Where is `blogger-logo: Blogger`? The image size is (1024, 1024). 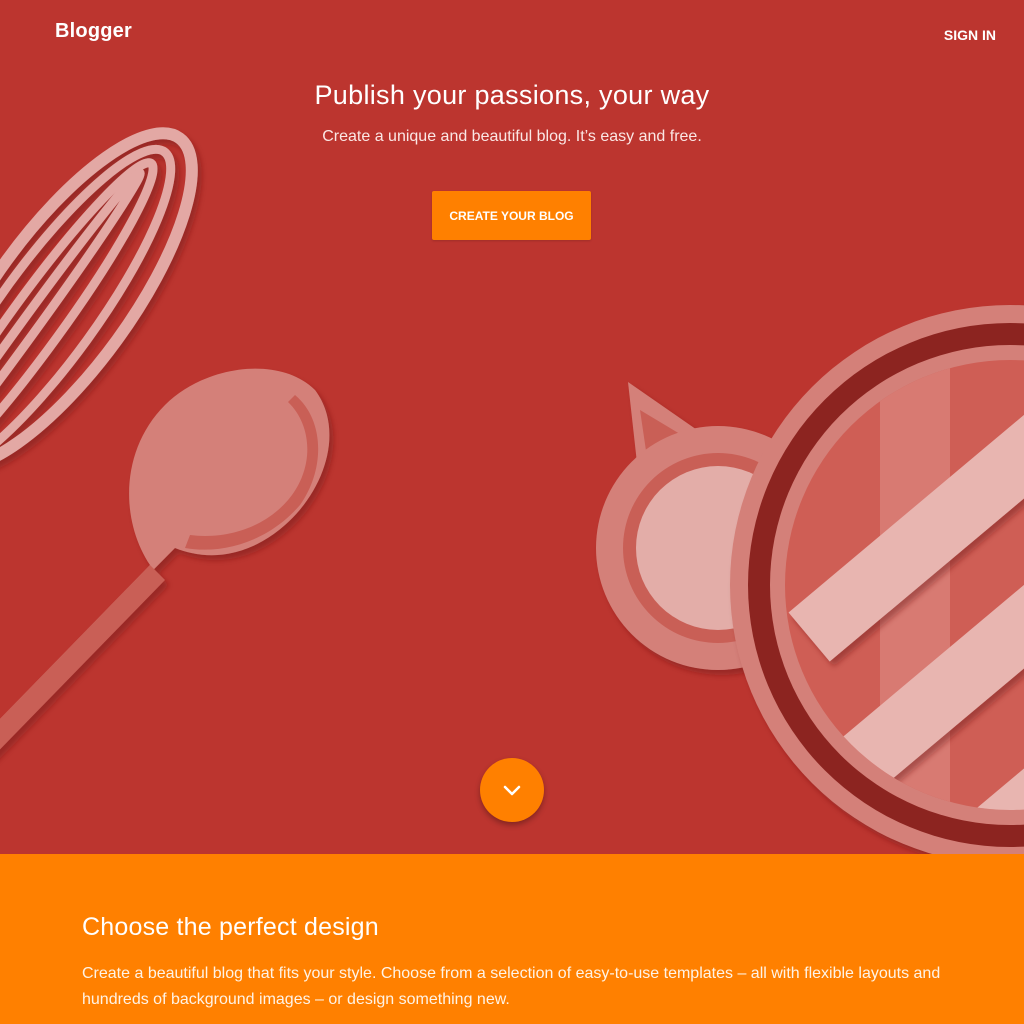
blogger-logo: Blogger is located at coordinates (93, 31).